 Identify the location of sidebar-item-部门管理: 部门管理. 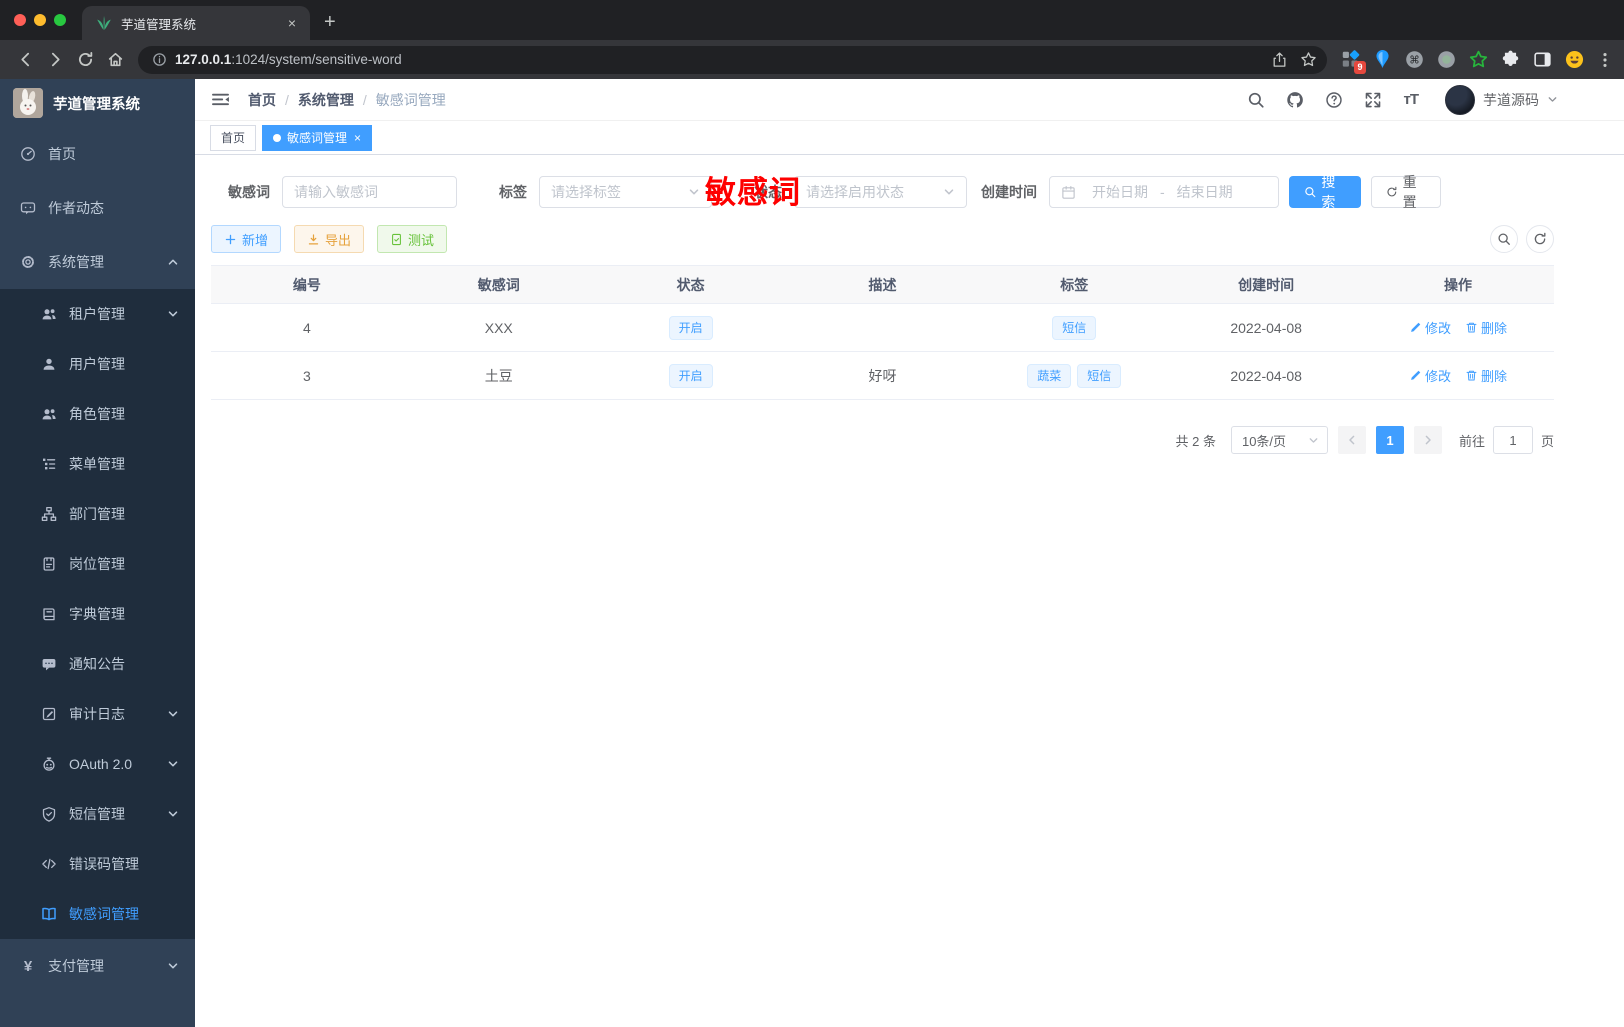
(97, 514).